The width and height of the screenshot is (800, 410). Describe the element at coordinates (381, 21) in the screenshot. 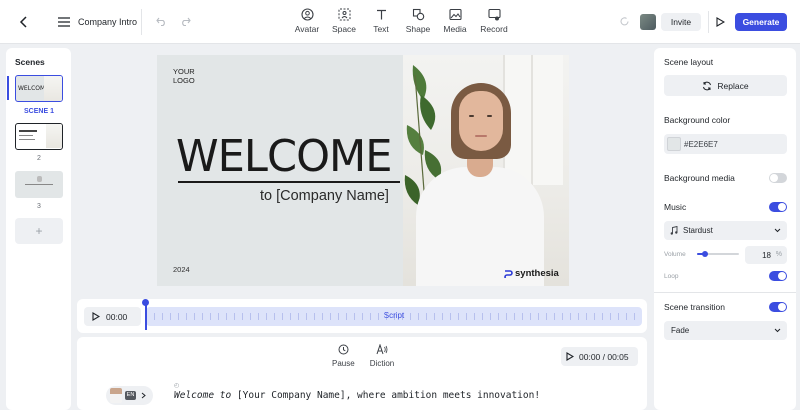

I see `tool-text: Text` at that location.